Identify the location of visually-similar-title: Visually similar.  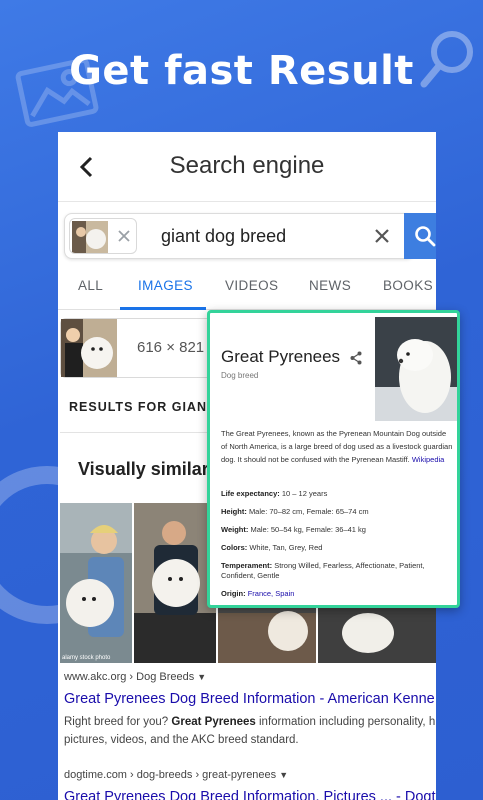
(143, 469).